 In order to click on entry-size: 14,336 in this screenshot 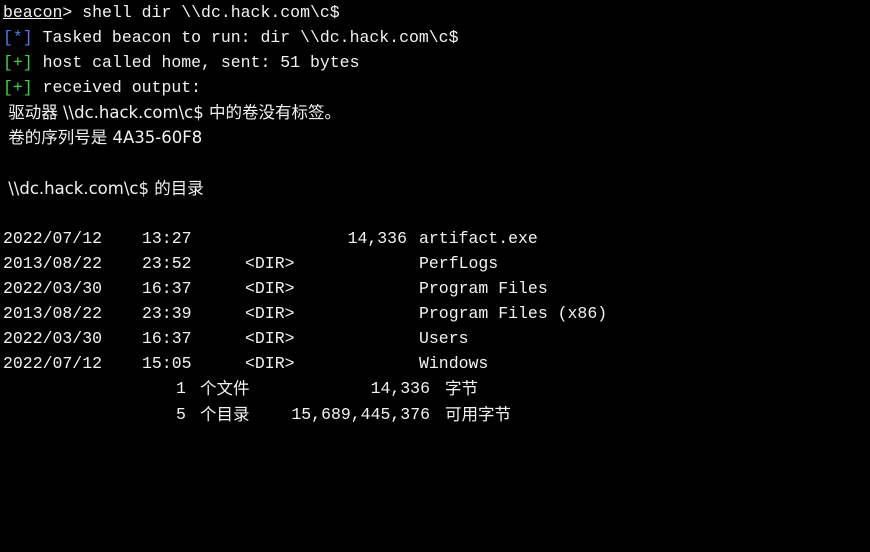, I will do `click(377, 238)`.